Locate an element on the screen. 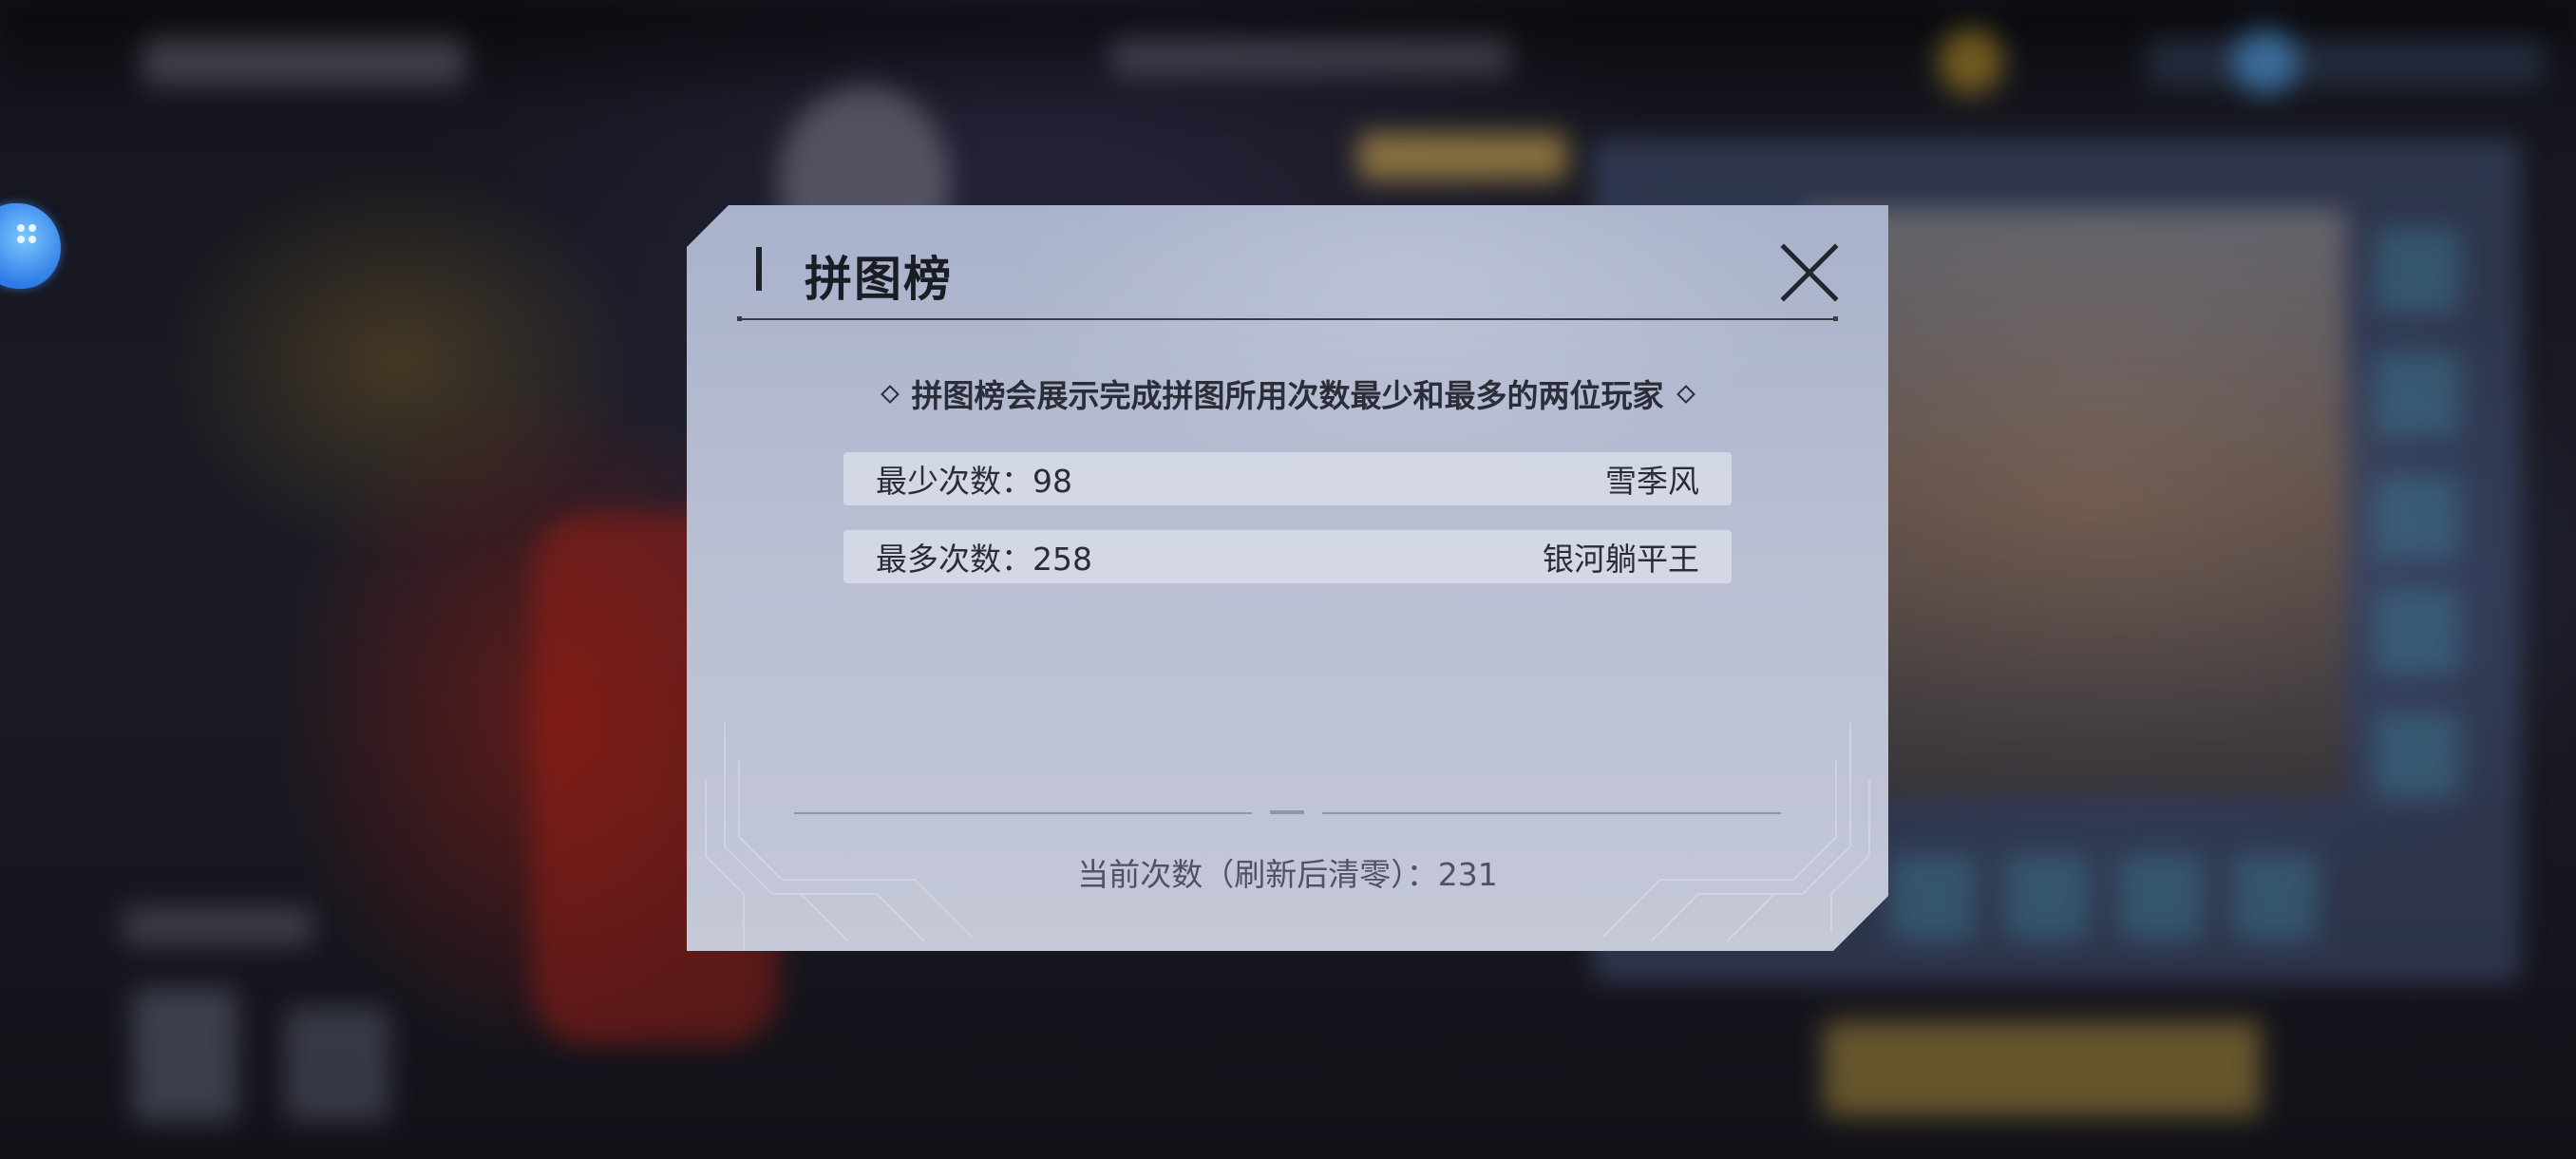  max-attempts-row: 最多次数：258 银河躺平王 is located at coordinates (1287, 556).